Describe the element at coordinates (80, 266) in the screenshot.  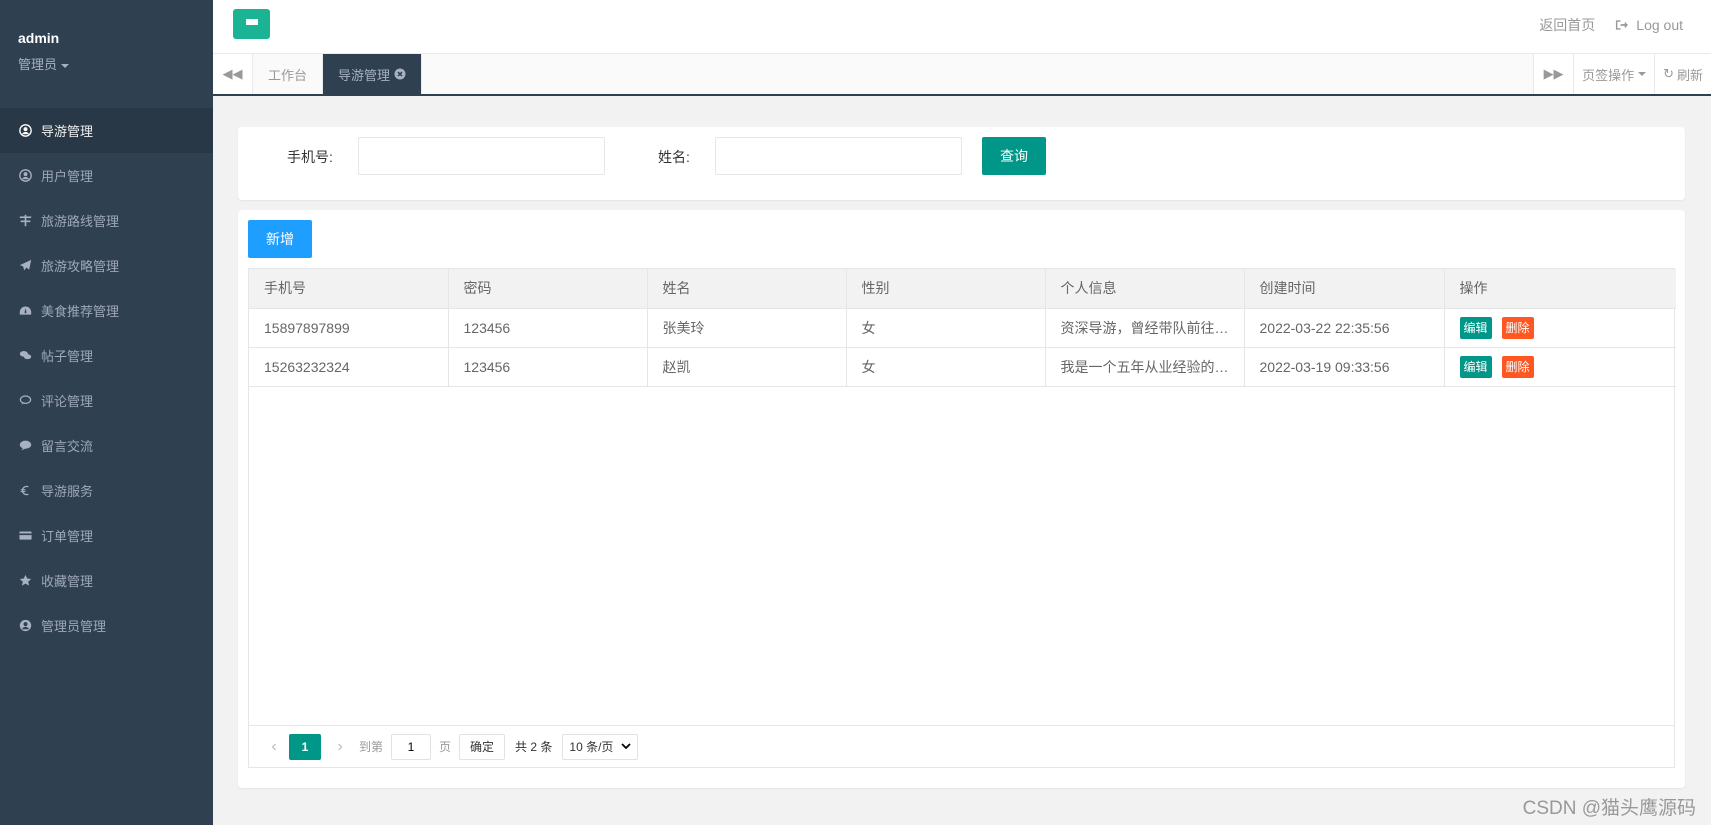
I see `sidebar-item-label: 旅游攻略管理` at that location.